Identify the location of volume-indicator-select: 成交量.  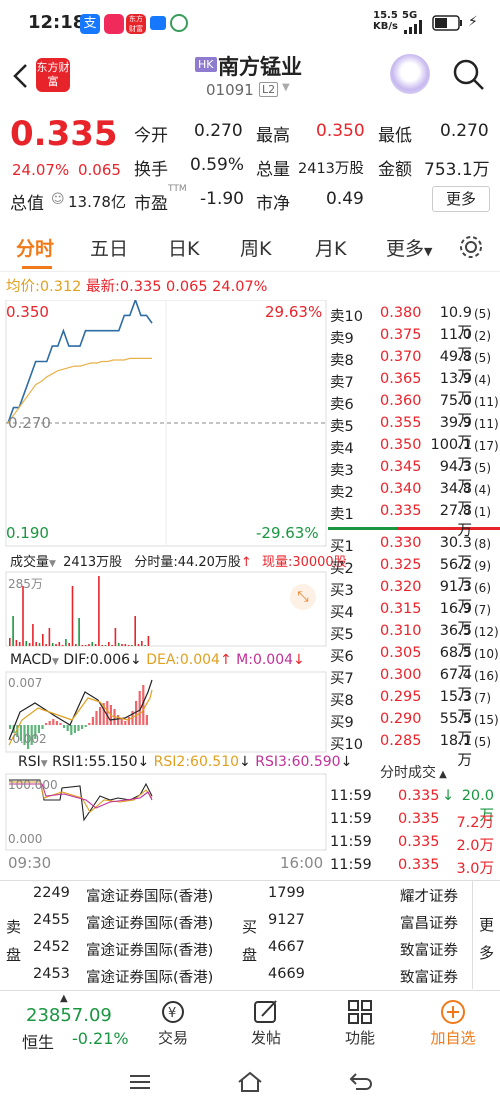
(29, 562).